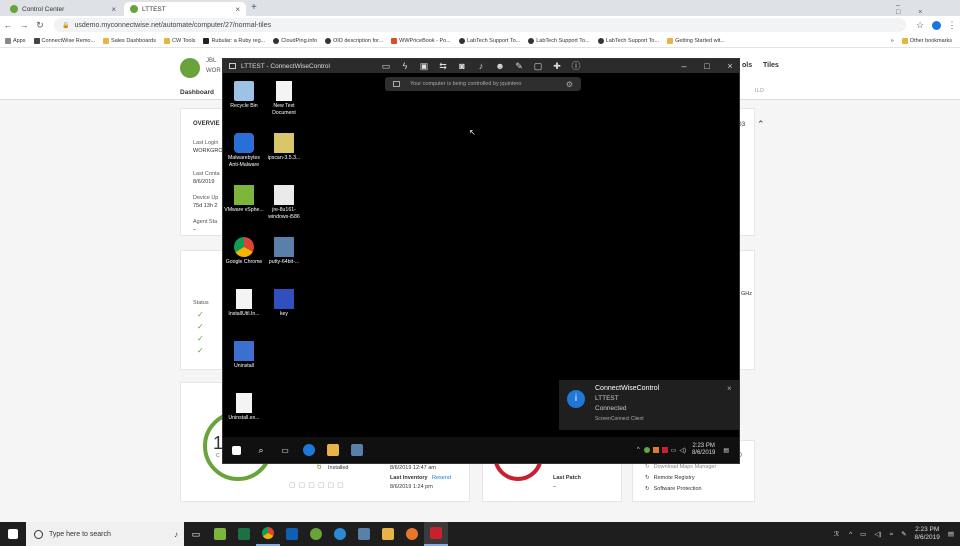 This screenshot has width=960, height=546. Describe the element at coordinates (357, 450) in the screenshot. I see `network-app-icon` at that location.